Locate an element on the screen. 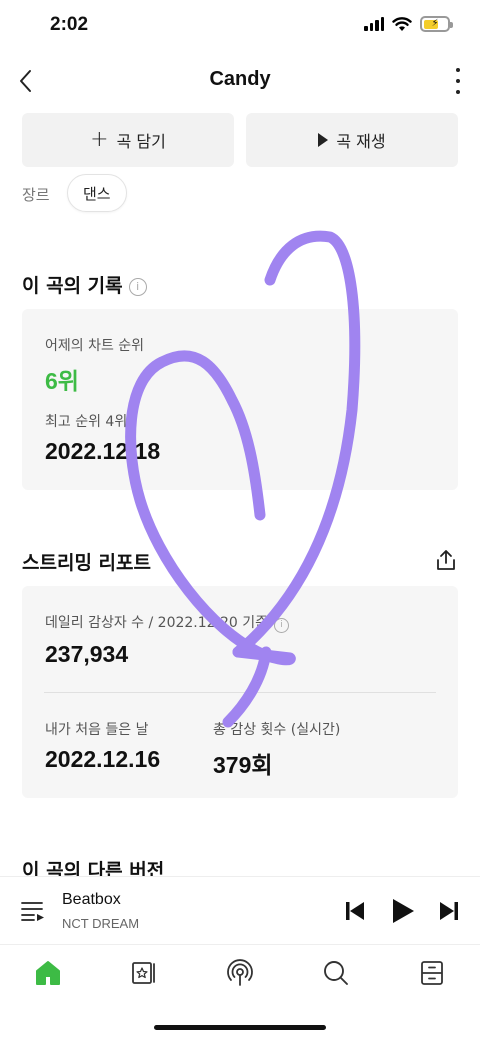  home-icon is located at coordinates (48, 973).